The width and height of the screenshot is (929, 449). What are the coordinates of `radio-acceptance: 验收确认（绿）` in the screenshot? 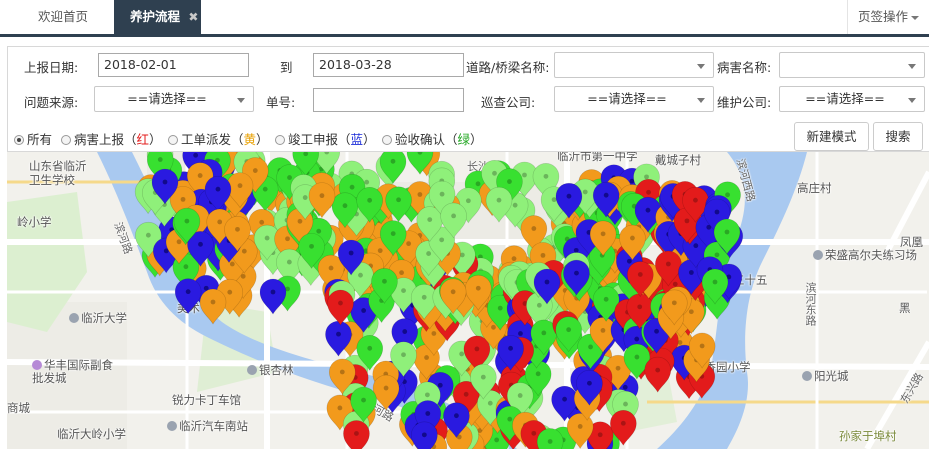 It's located at (432, 138).